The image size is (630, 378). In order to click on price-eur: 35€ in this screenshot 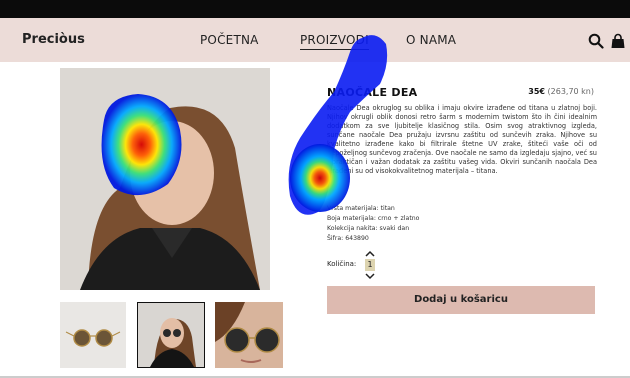, I will do `click(536, 91)`.